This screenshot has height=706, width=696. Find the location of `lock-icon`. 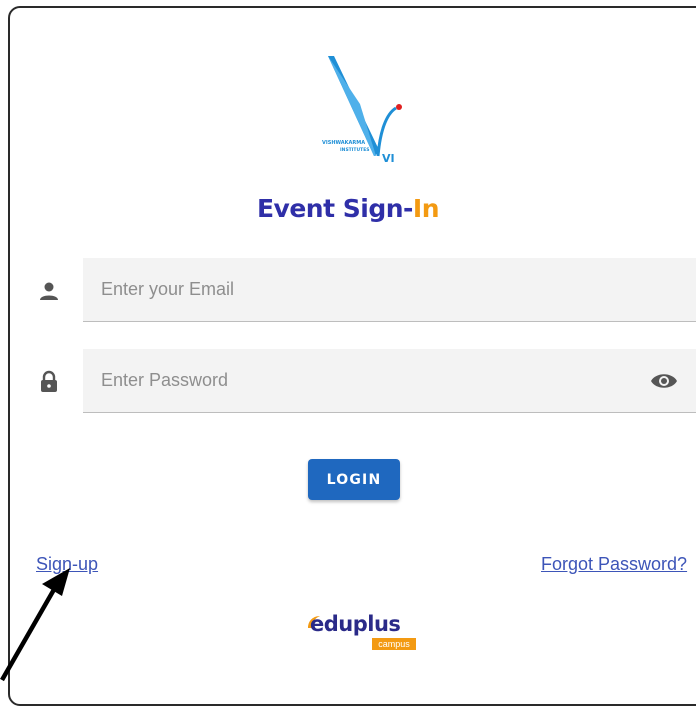

lock-icon is located at coordinates (49, 381).